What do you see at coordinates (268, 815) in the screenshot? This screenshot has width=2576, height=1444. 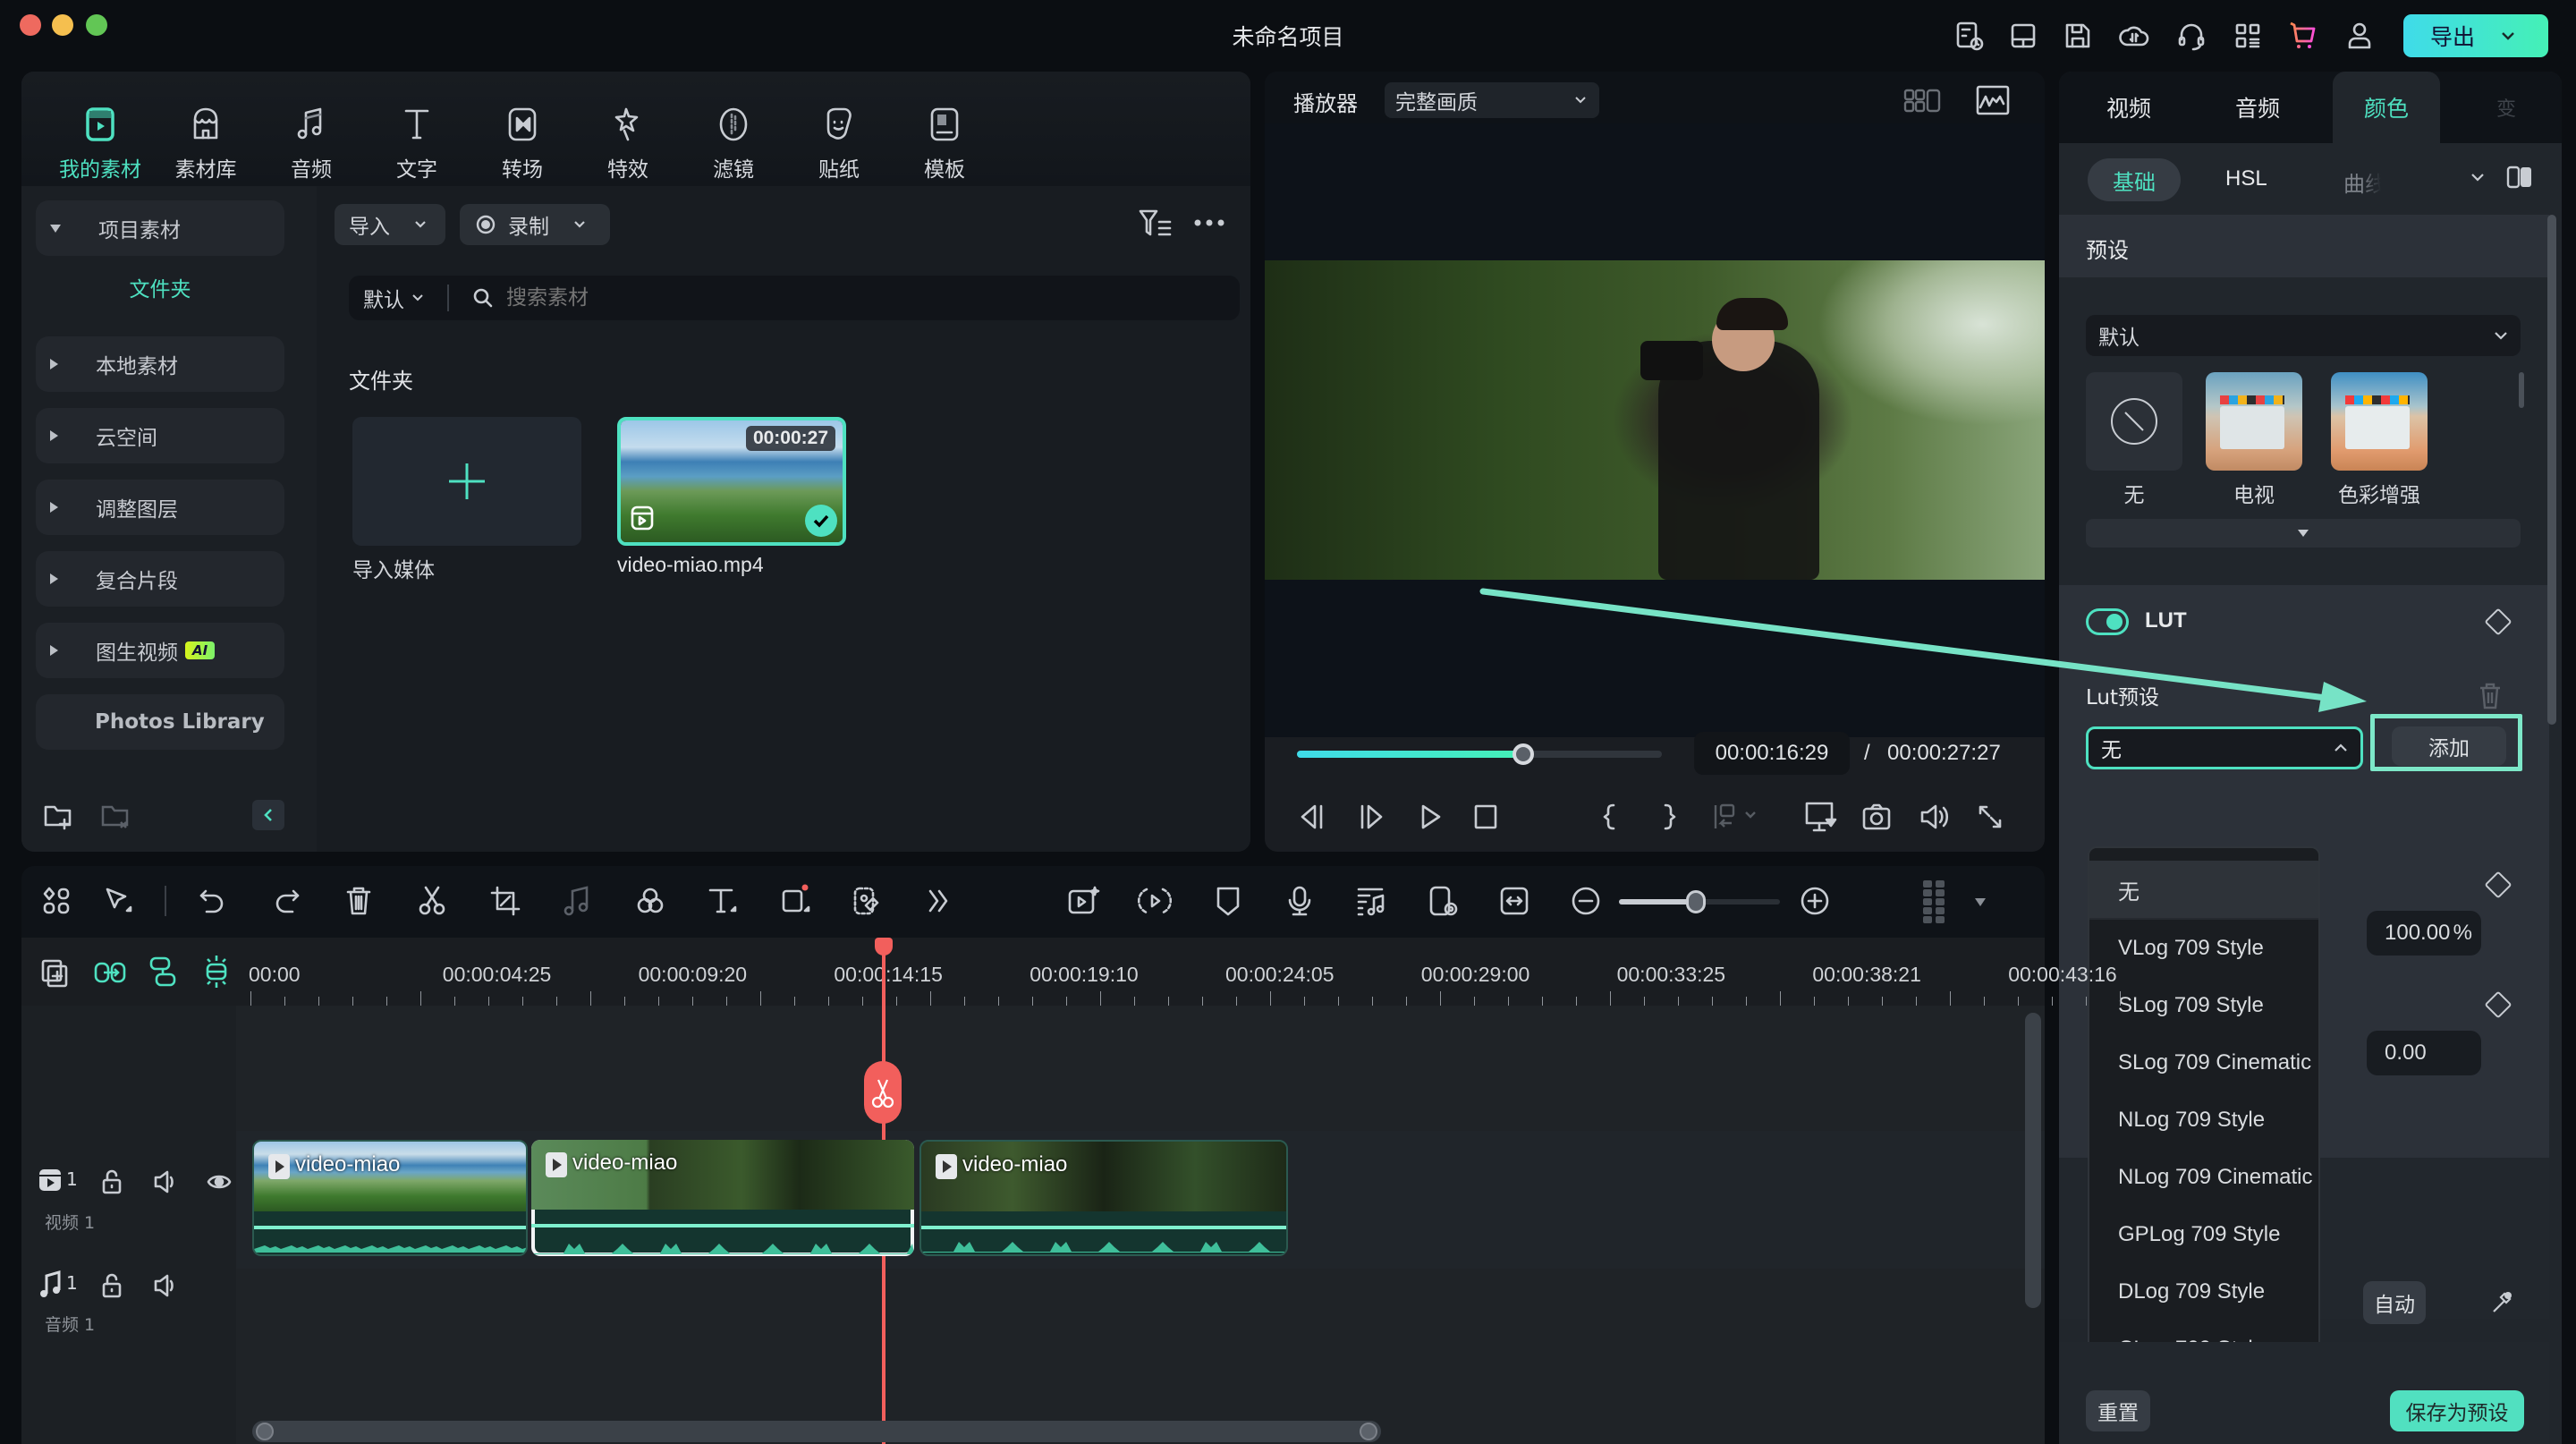 I see `collapse-sidebar-button` at bounding box center [268, 815].